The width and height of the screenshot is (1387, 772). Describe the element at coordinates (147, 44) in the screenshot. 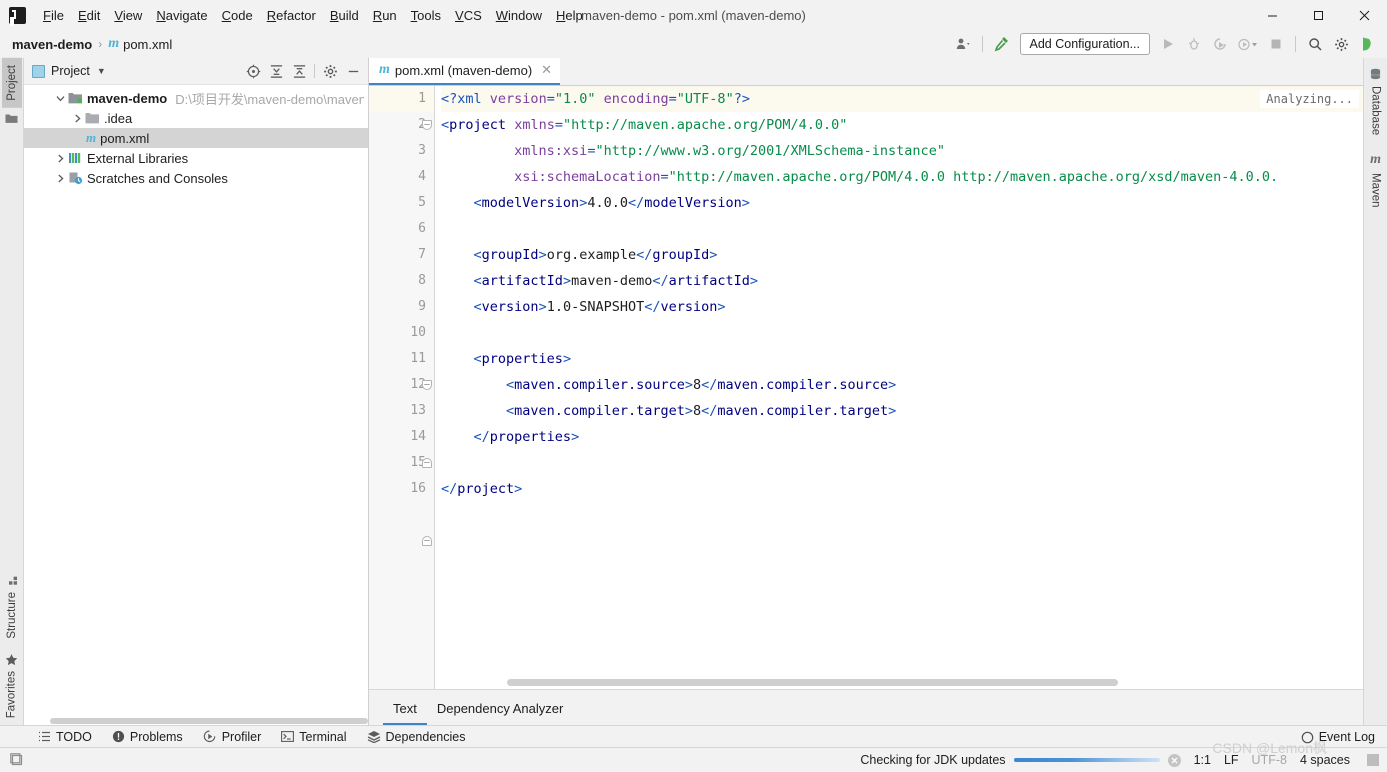

I see `breadcrumb-file: pom.xml` at that location.